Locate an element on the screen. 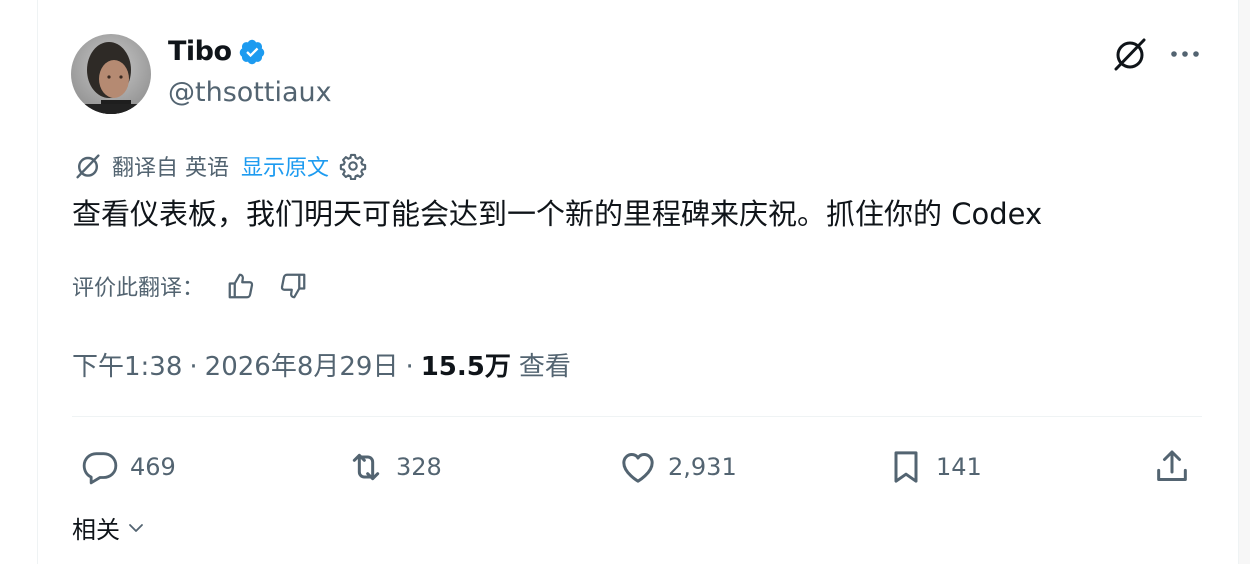  like-count: 2,931 is located at coordinates (702, 467).